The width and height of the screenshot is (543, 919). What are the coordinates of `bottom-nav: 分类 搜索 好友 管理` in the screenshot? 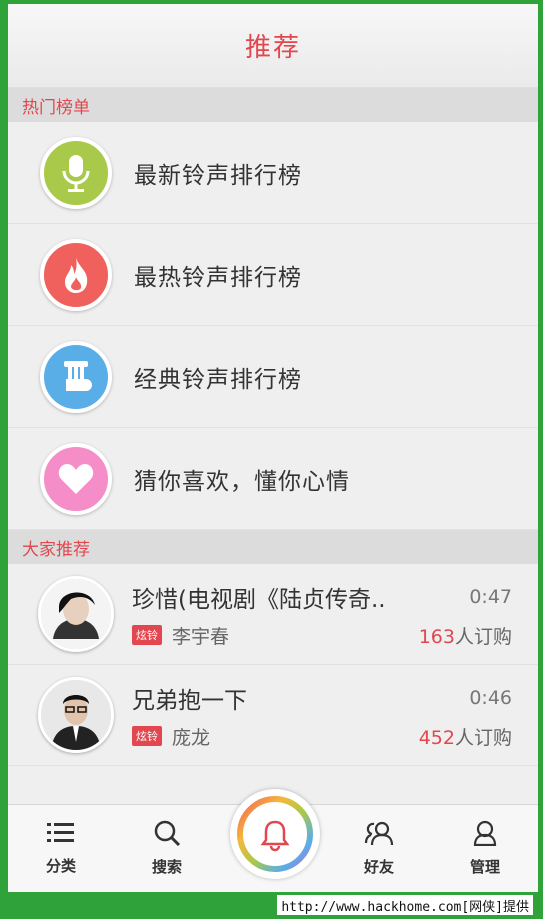 It's located at (273, 841).